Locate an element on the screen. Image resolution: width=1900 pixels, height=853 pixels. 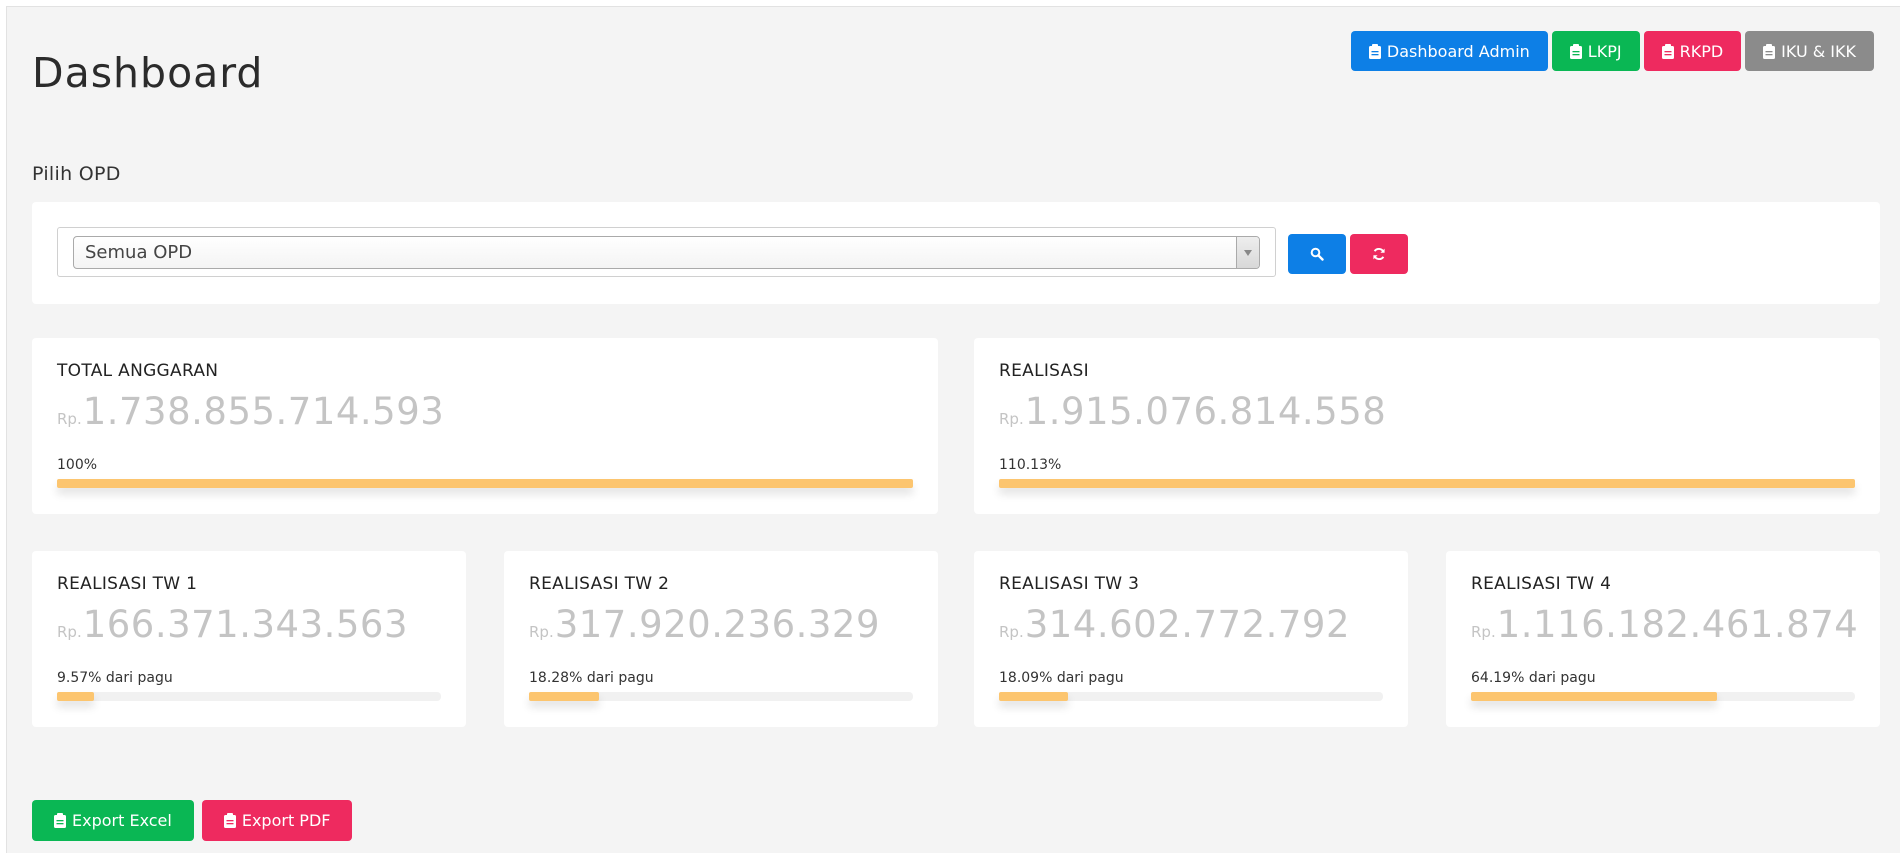
card-amount: Rp.1.738.855.714.593 is located at coordinates (250, 411).